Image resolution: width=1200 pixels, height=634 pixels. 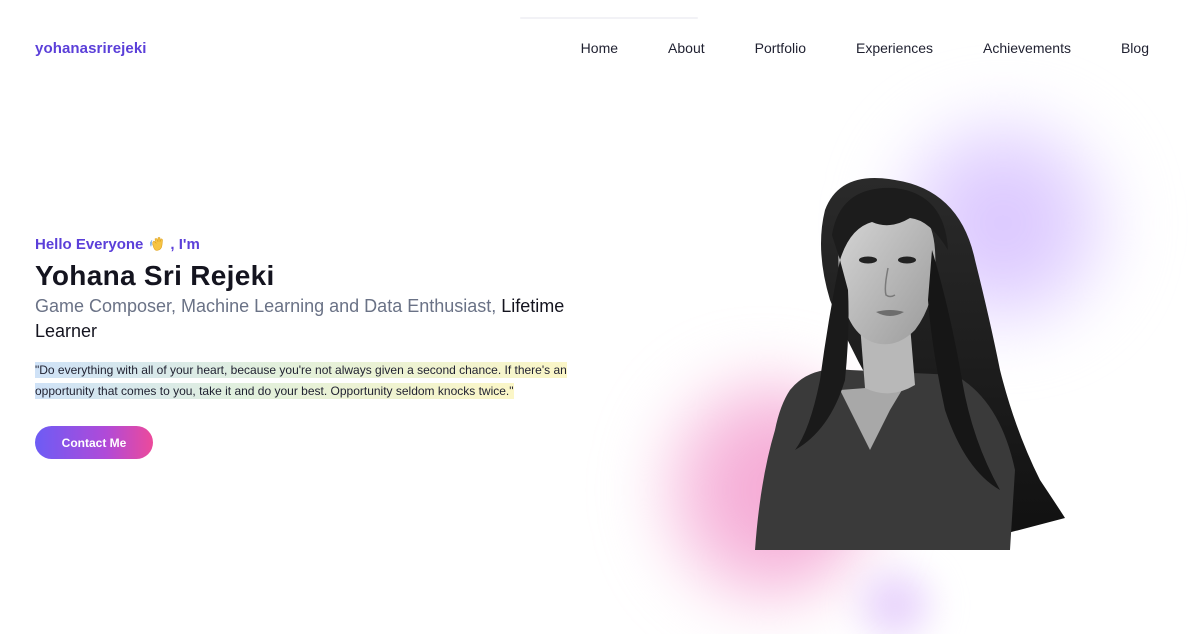 What do you see at coordinates (895, 597) in the screenshot?
I see `lilac-glow-blob` at bounding box center [895, 597].